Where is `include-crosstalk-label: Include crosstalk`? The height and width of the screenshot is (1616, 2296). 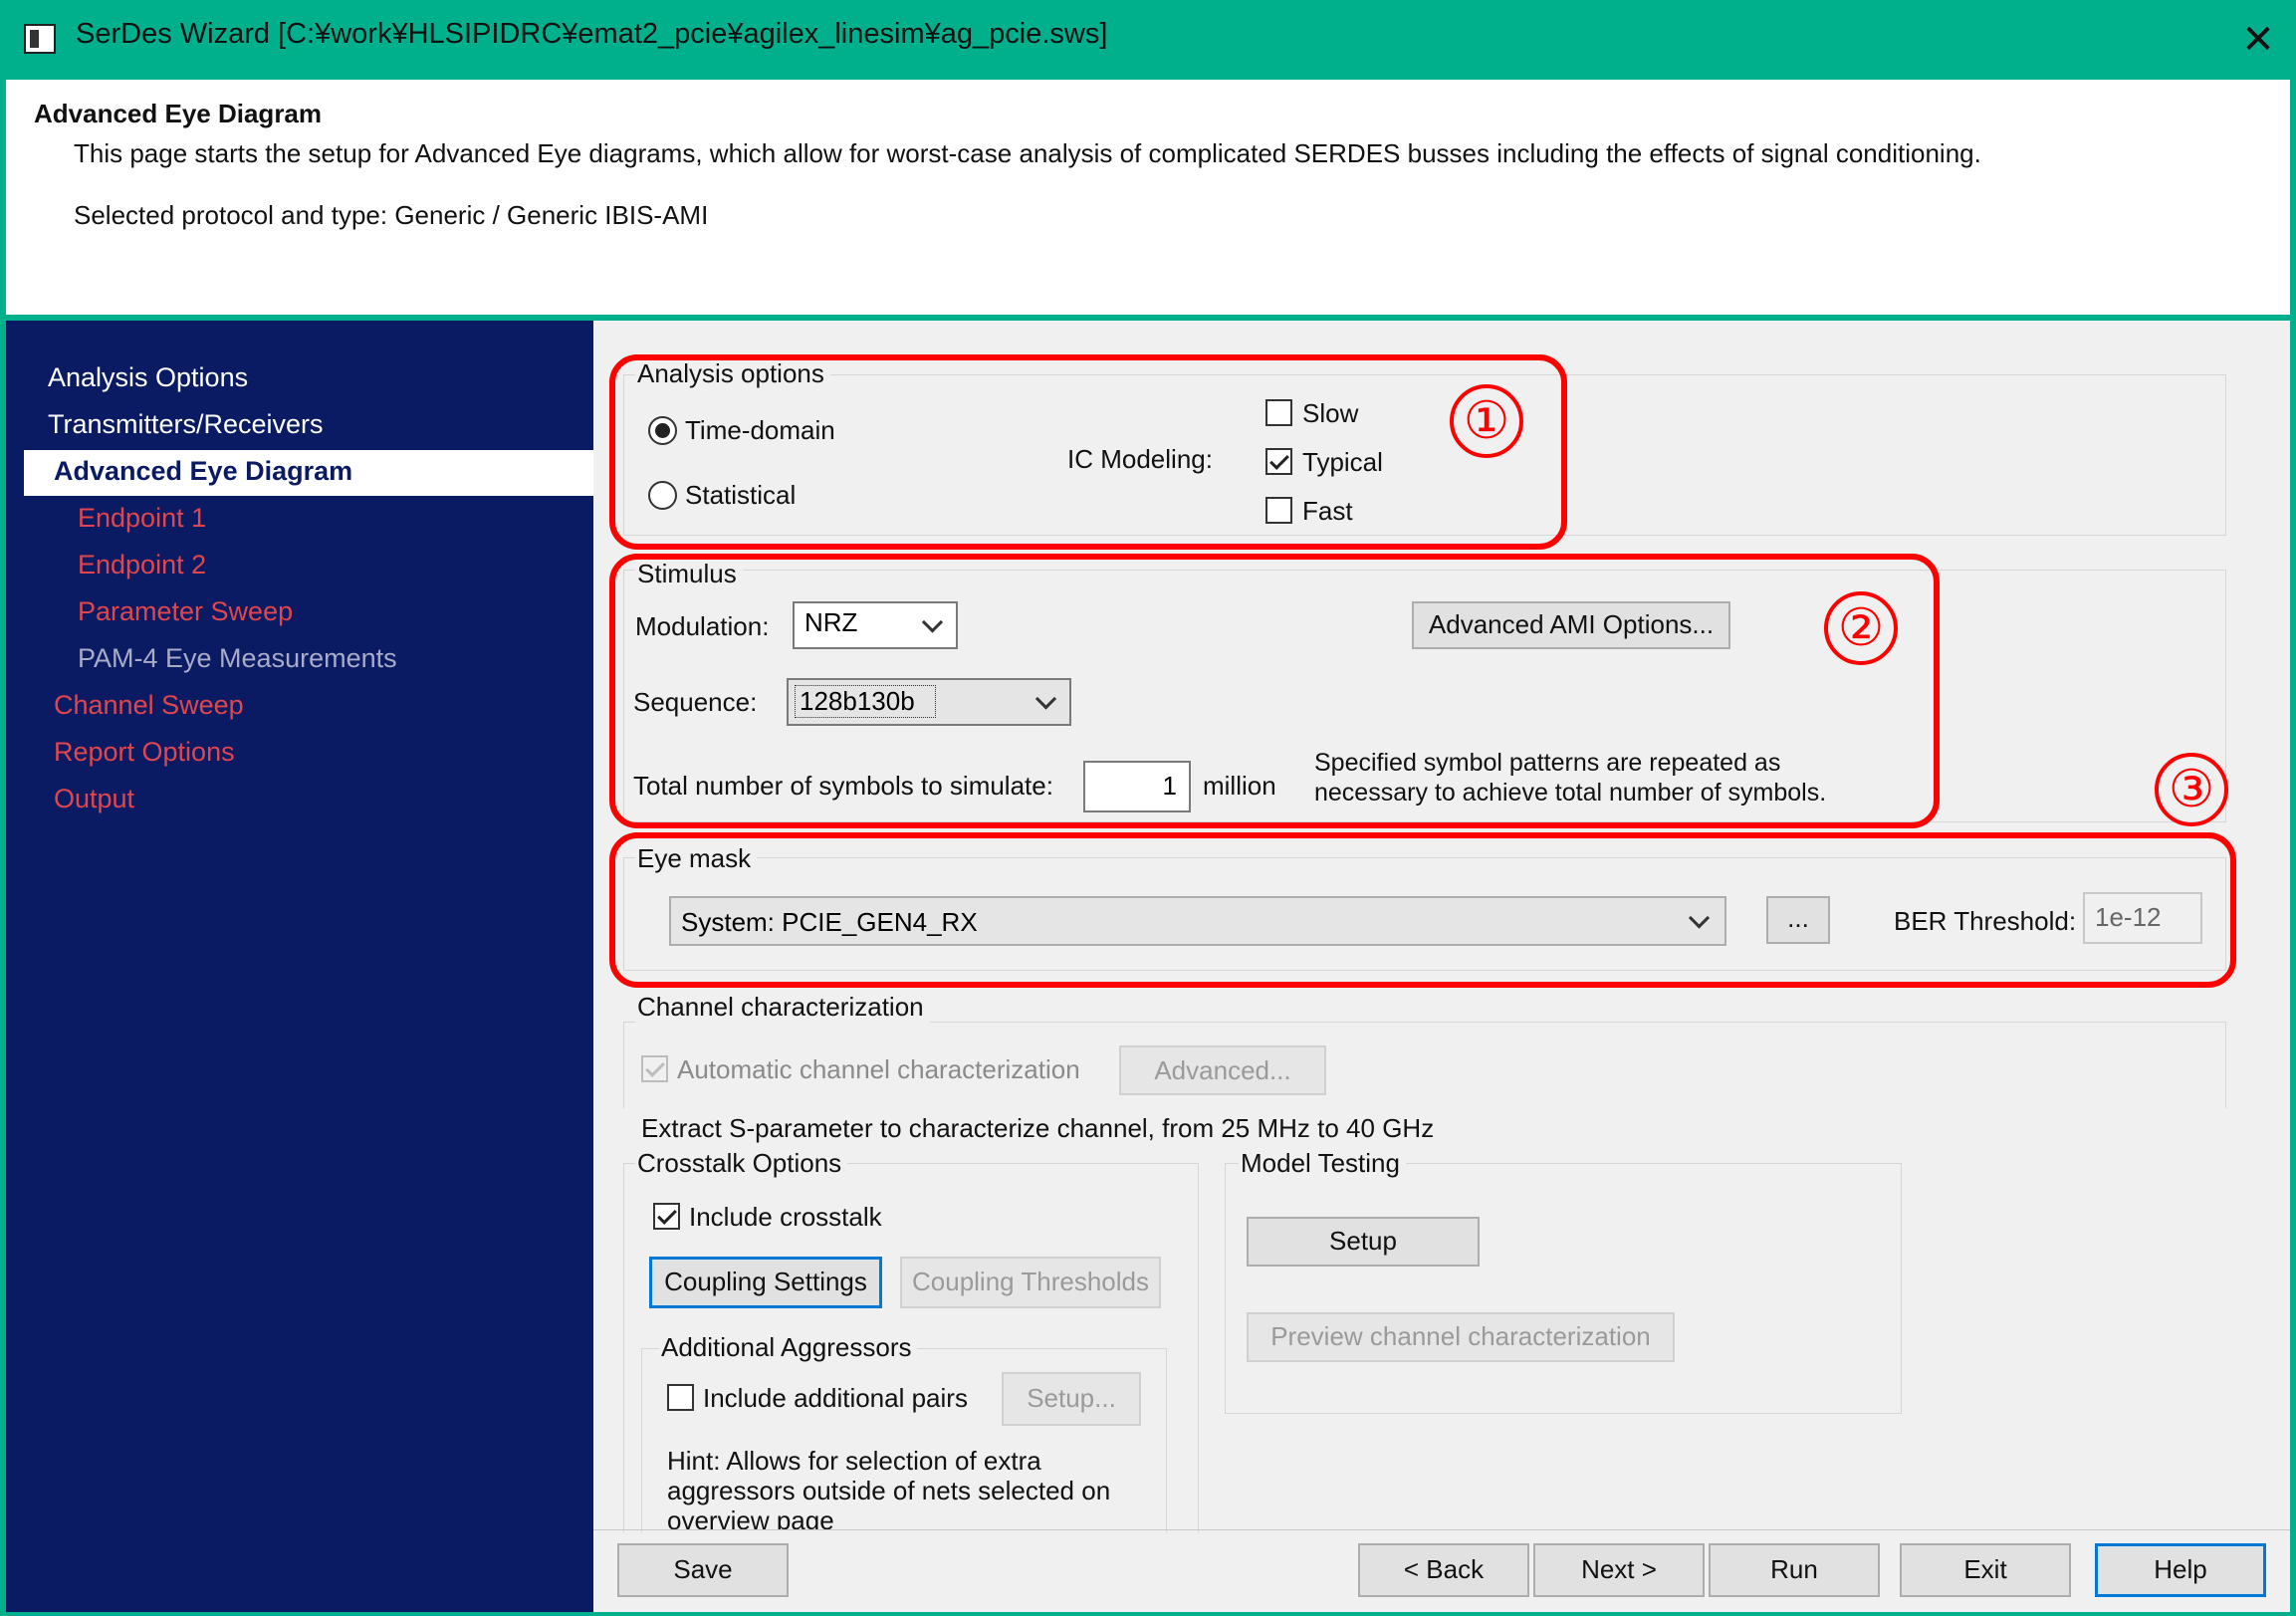
include-crosstalk-label: Include crosstalk is located at coordinates (785, 1217).